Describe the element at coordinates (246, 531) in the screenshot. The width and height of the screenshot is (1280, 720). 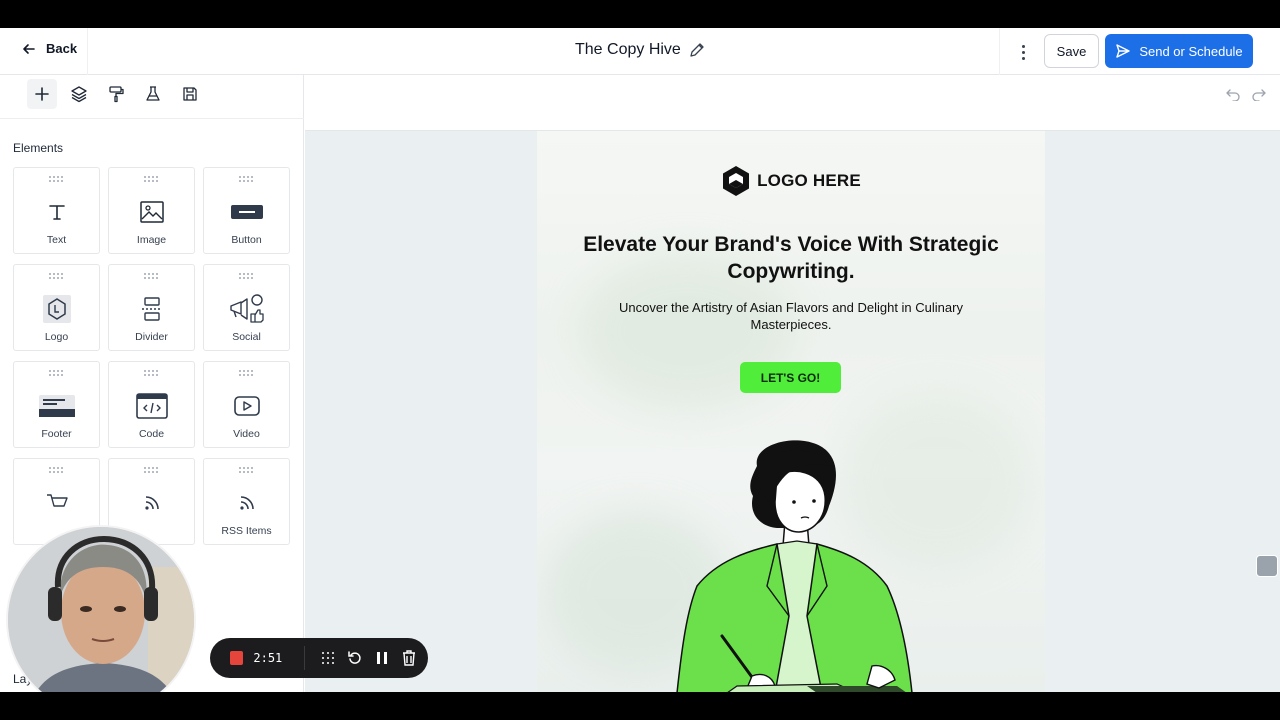
I see `element-label: RSS Items` at that location.